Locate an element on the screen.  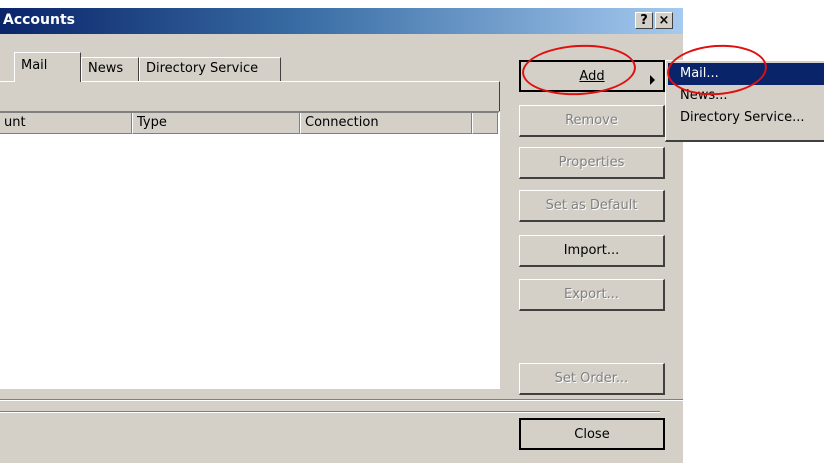
tab-mail: Mail is located at coordinates (47, 67).